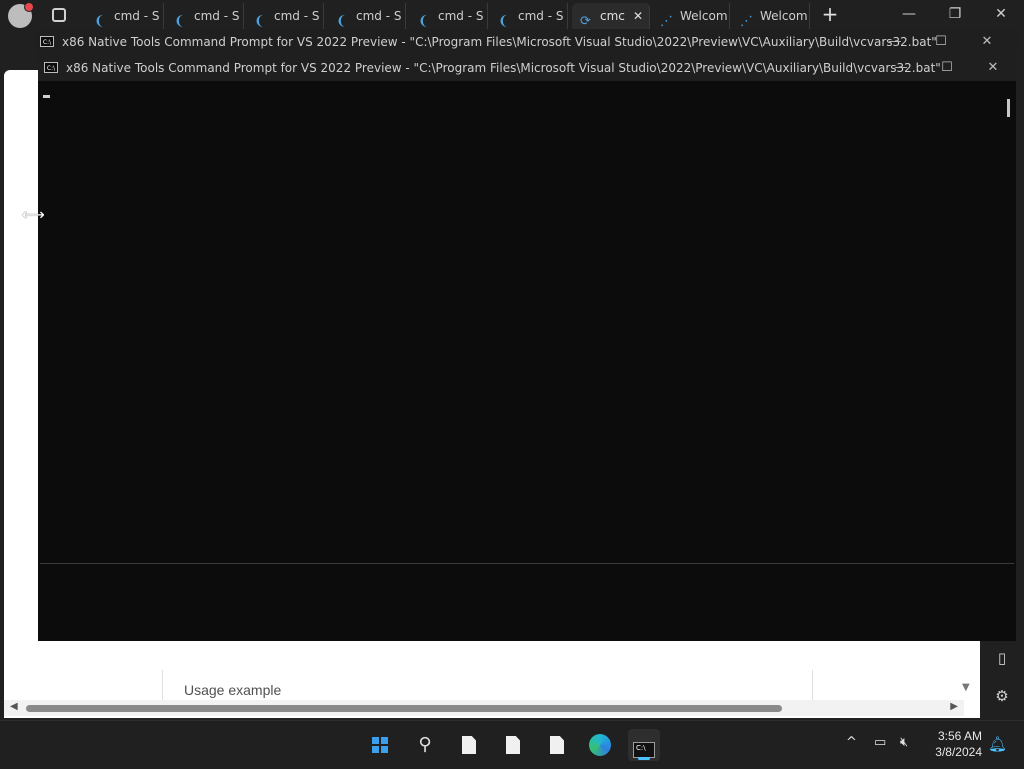 This screenshot has height=769, width=1024. I want to click on browser-side-tools: ▯ ⚙, so click(1002, 679).